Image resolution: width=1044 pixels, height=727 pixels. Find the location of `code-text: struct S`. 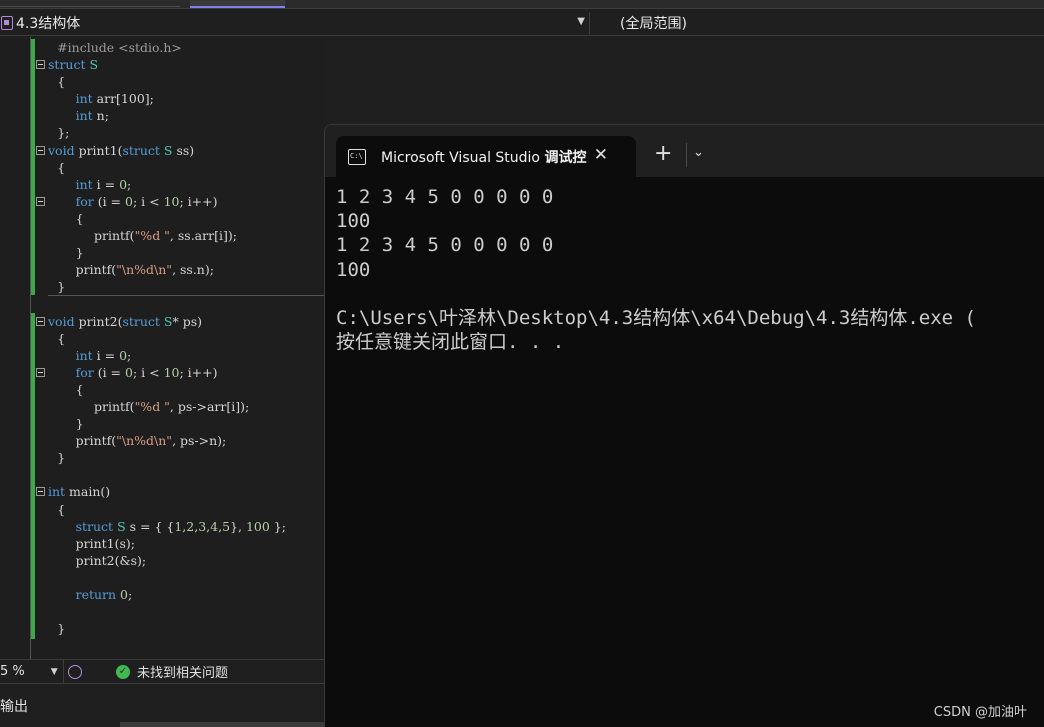

code-text: struct S is located at coordinates (73, 64).